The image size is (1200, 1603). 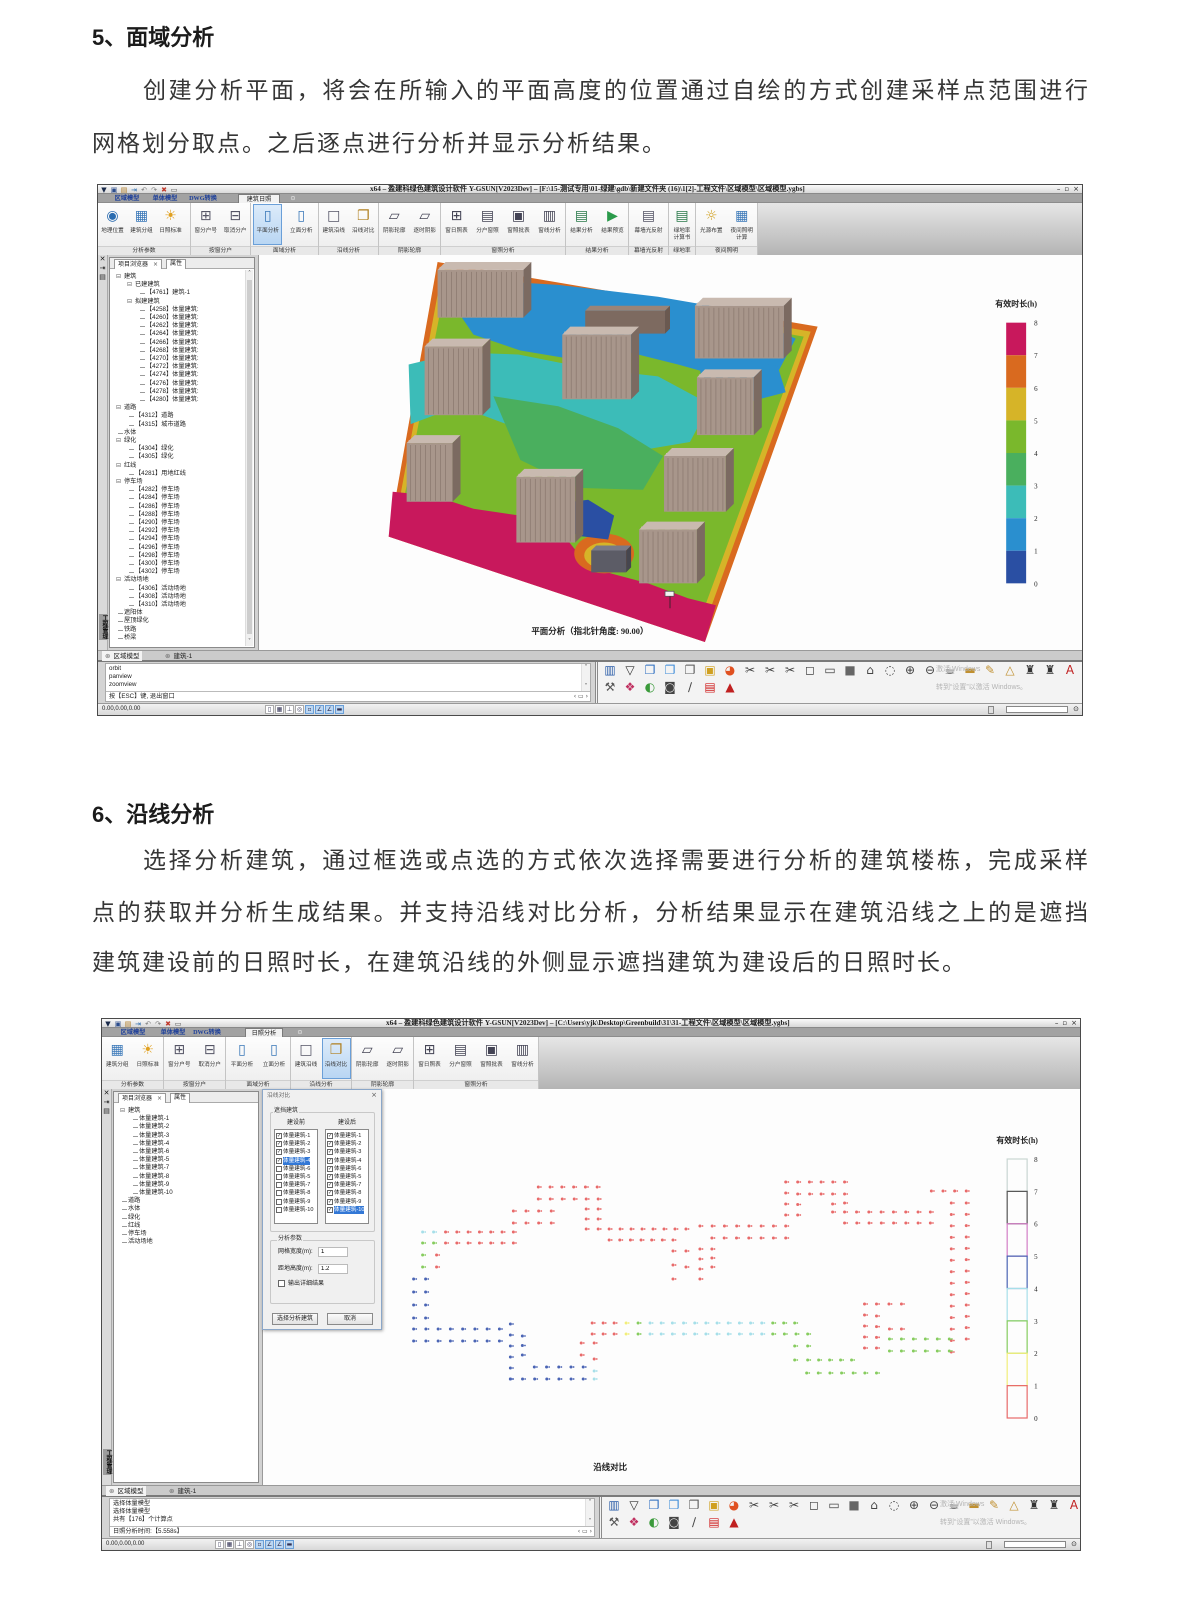 What do you see at coordinates (141, 224) in the screenshot?
I see `building-group-button: ▦ 建筑分组` at bounding box center [141, 224].